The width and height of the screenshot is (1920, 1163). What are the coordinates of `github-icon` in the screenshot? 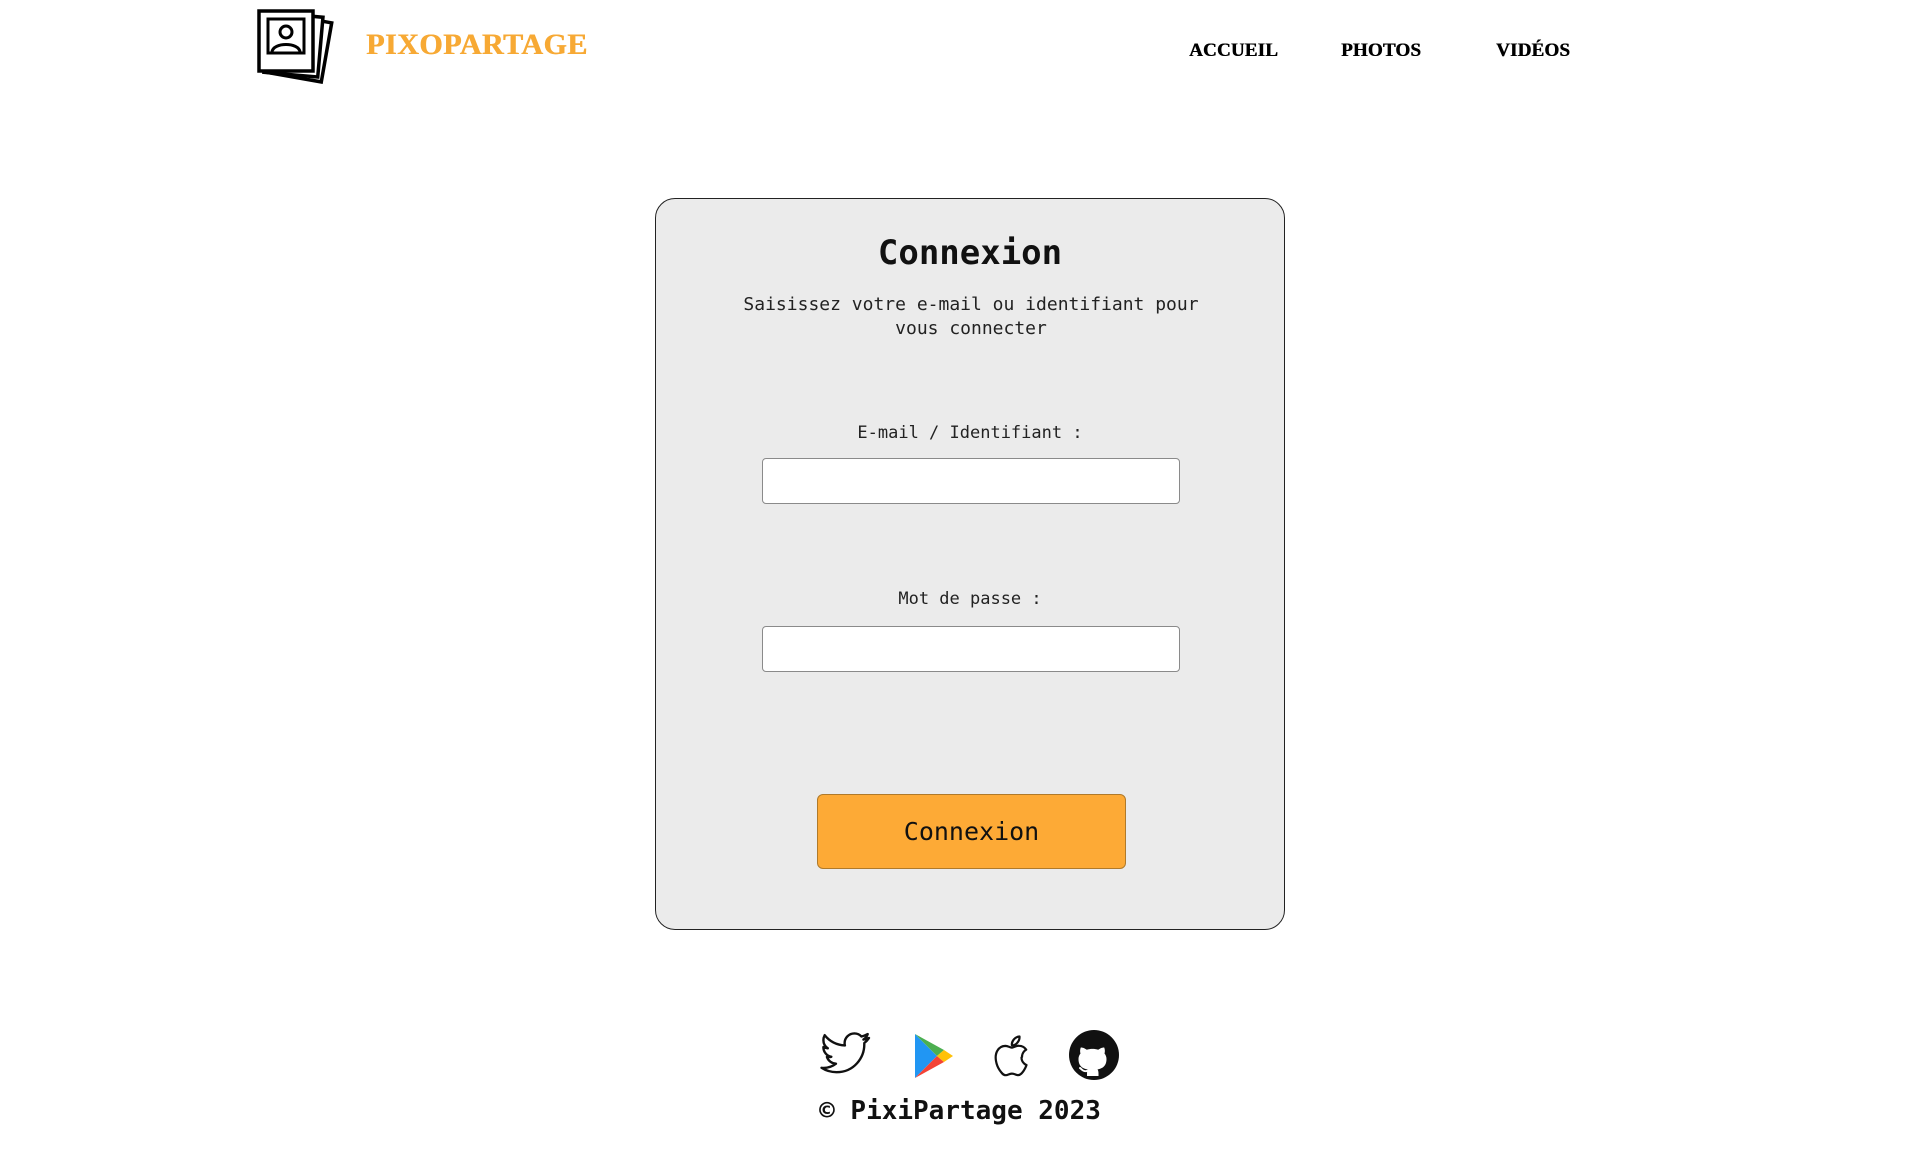 It's located at (1094, 1055).